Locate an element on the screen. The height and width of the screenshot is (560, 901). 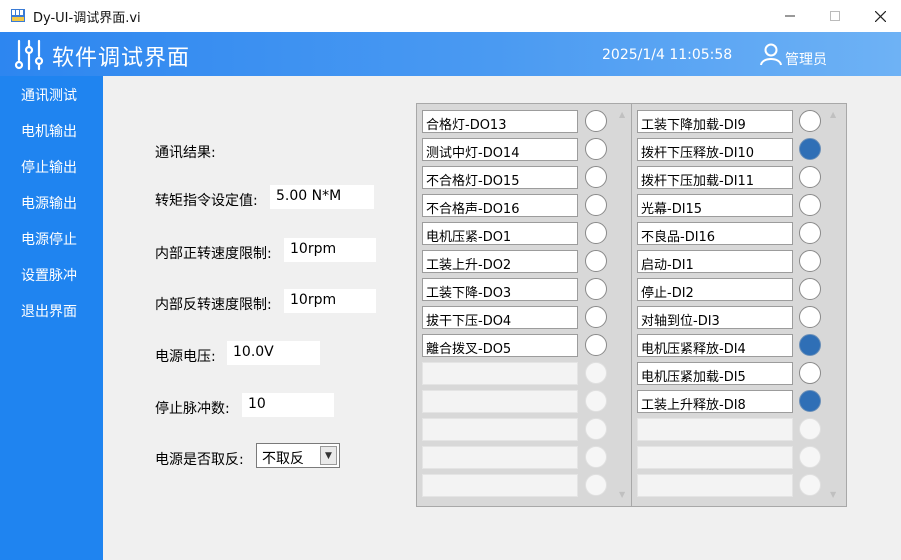
invert-label: 电源是否取反: is located at coordinates (199, 460).